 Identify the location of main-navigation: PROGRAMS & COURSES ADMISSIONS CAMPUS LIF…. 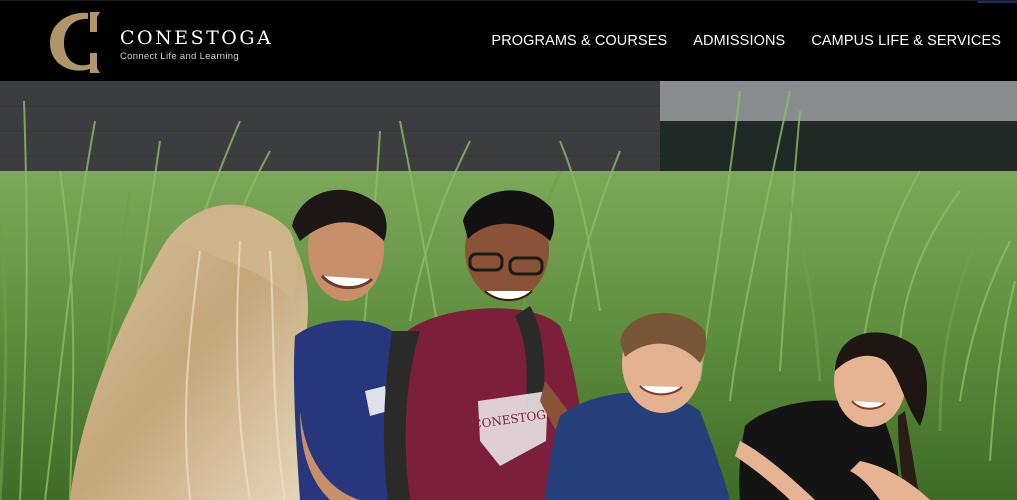
(746, 41).